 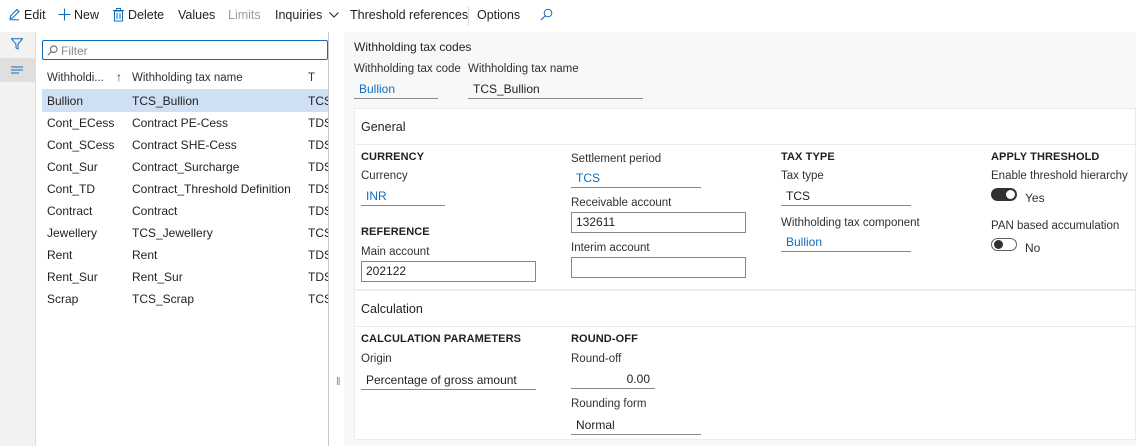 What do you see at coordinates (1059, 176) in the screenshot?
I see `threshold-hierarchy-label: Enable threshold hierarchy` at bounding box center [1059, 176].